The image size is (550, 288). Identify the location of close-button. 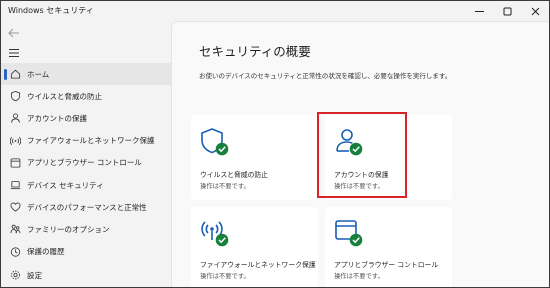
(535, 11).